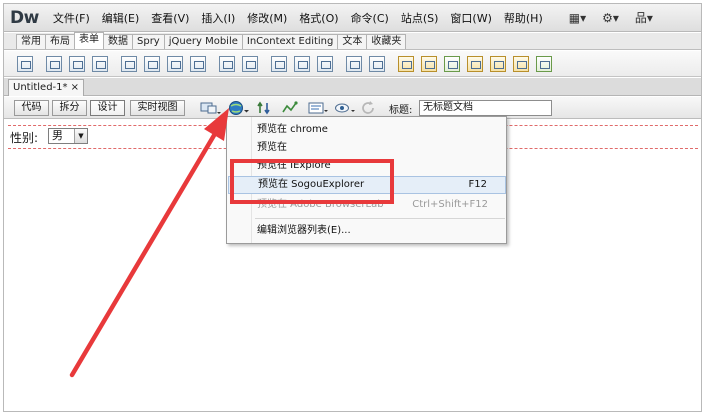 The image size is (705, 415). What do you see at coordinates (250, 63) in the screenshot?
I see `image-field-icon` at bounding box center [250, 63].